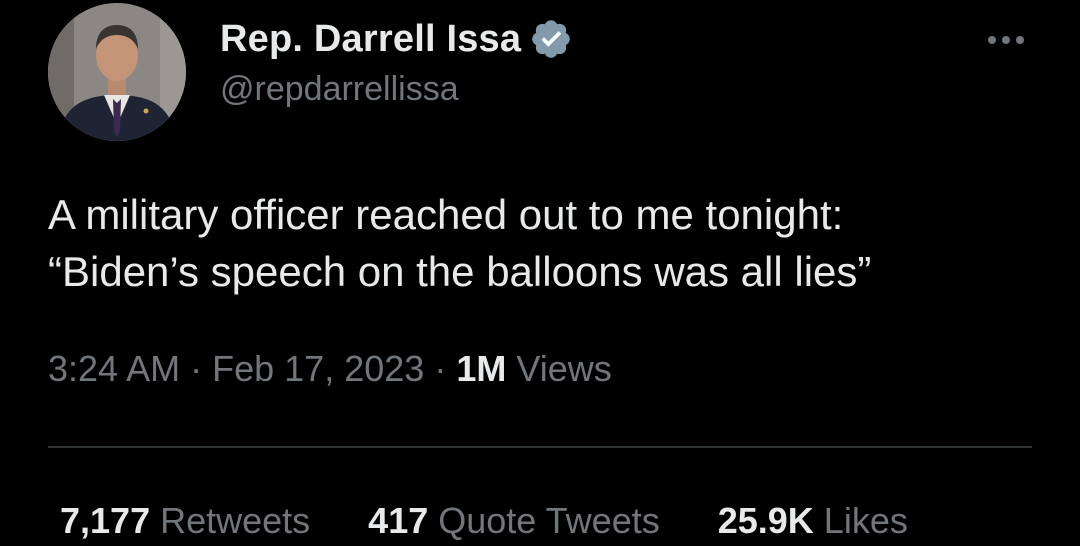 The width and height of the screenshot is (1080, 546). Describe the element at coordinates (235, 520) in the screenshot. I see `retweets-label: Retweets` at that location.